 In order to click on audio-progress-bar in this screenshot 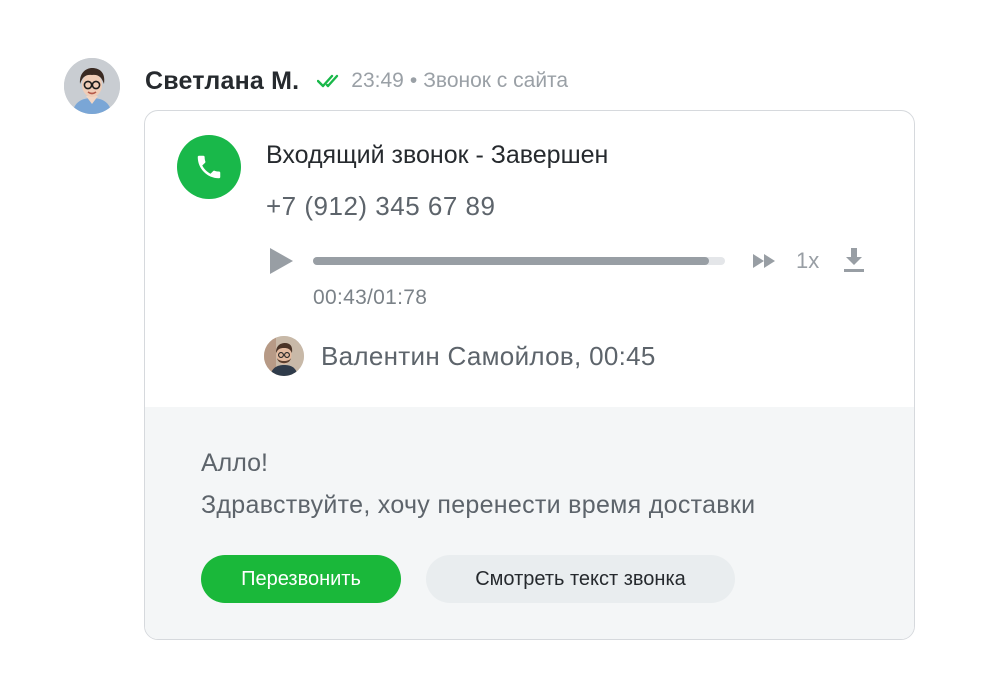, I will do `click(519, 261)`.